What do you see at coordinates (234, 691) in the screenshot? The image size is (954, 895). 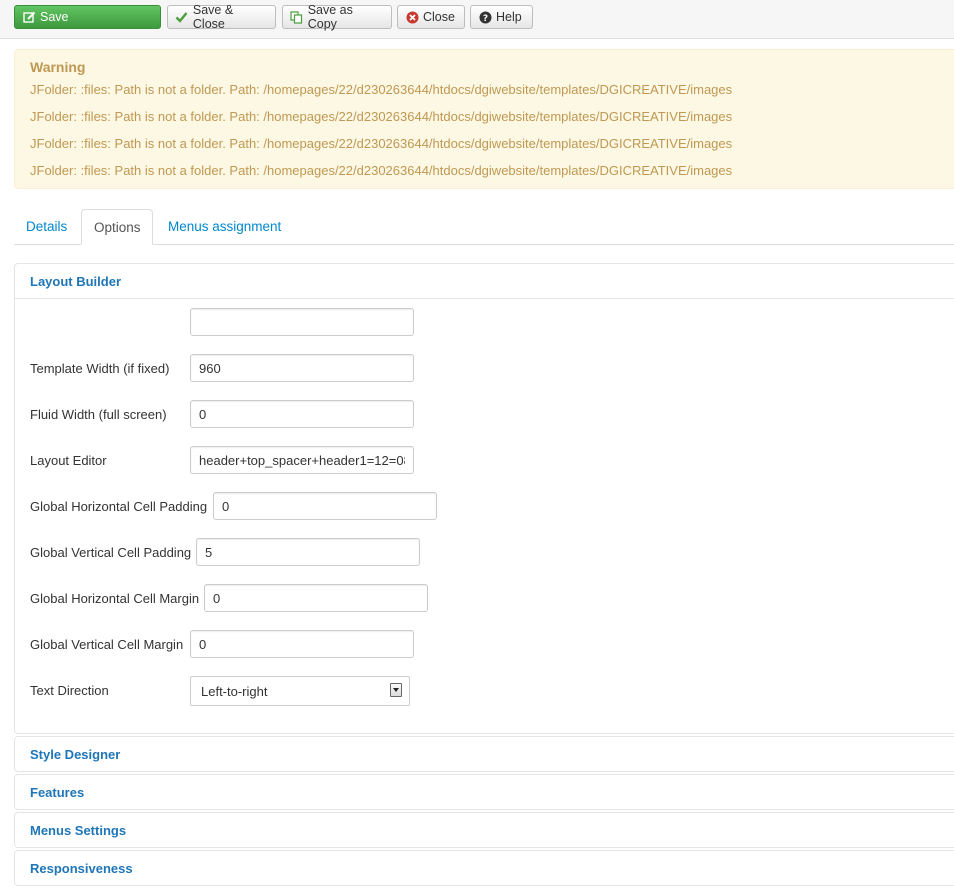 I see `text-direction-value: Left-to-right` at bounding box center [234, 691].